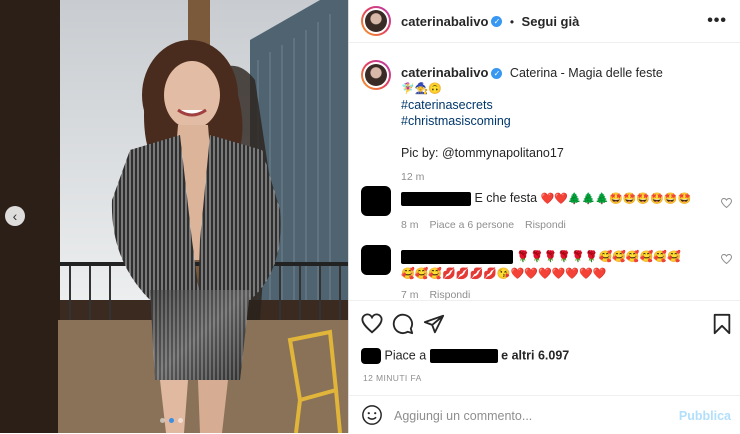  I want to click on comment-icon, so click(403, 324).